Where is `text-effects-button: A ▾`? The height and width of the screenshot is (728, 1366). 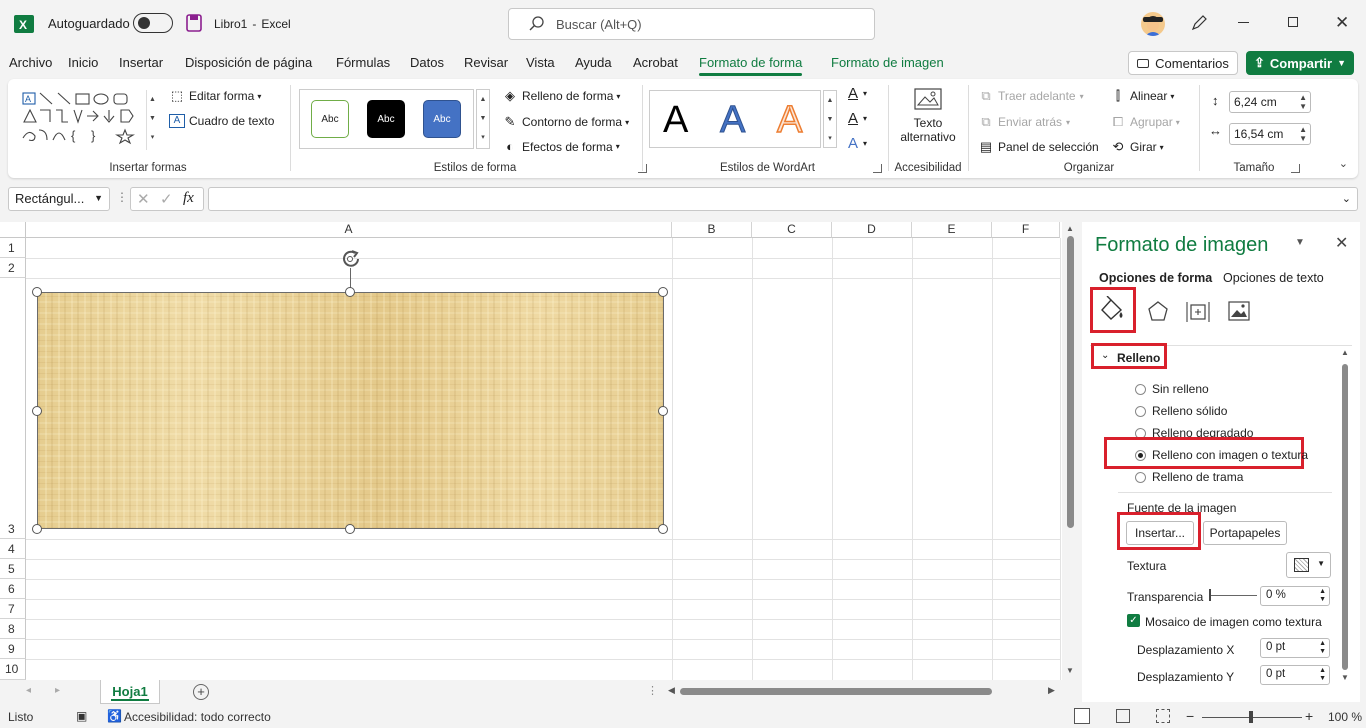 text-effects-button: A ▾ is located at coordinates (857, 143).